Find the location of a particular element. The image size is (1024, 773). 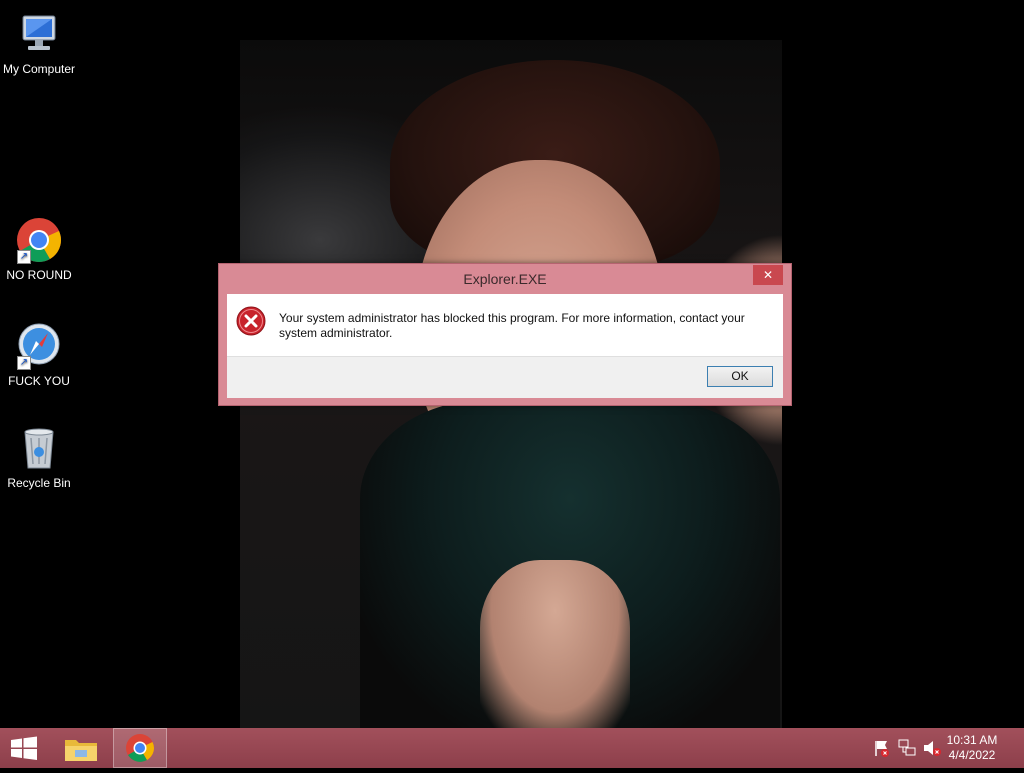

wallpaper-skin is located at coordinates (555, 645).